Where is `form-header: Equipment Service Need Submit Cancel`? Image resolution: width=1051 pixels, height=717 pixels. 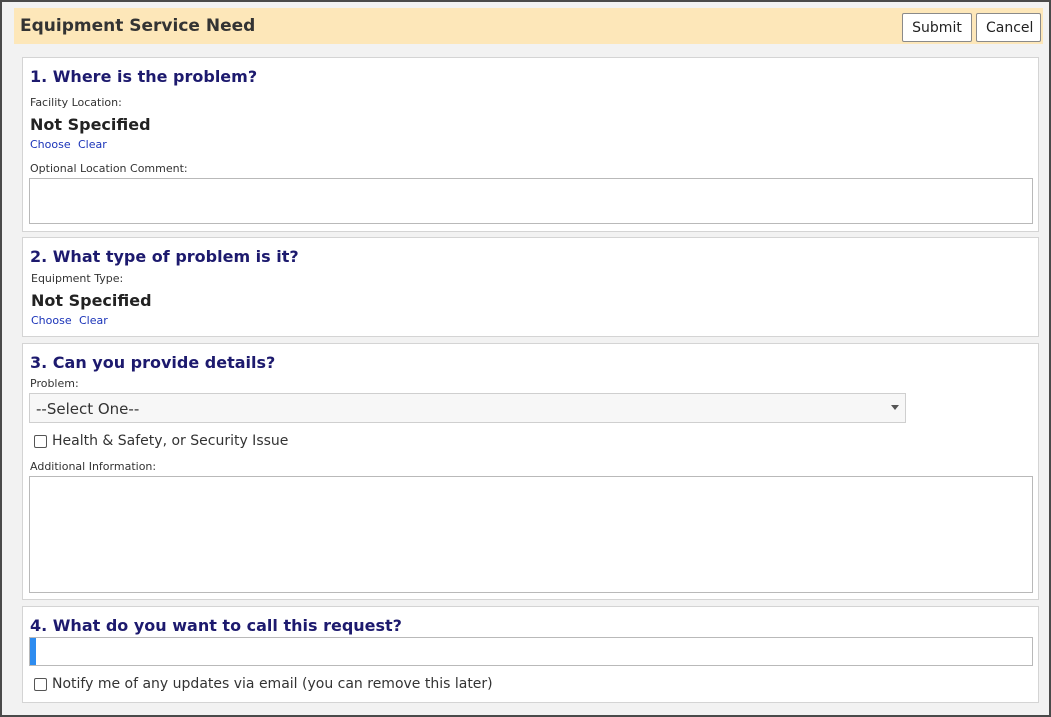
form-header: Equipment Service Need Submit Cancel is located at coordinates (528, 26).